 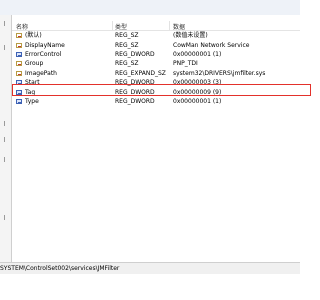 What do you see at coordinates (60, 268) in the screenshot?
I see `registry-path: SYSTEM\ControlSet002\services\JMFilter` at bounding box center [60, 268].